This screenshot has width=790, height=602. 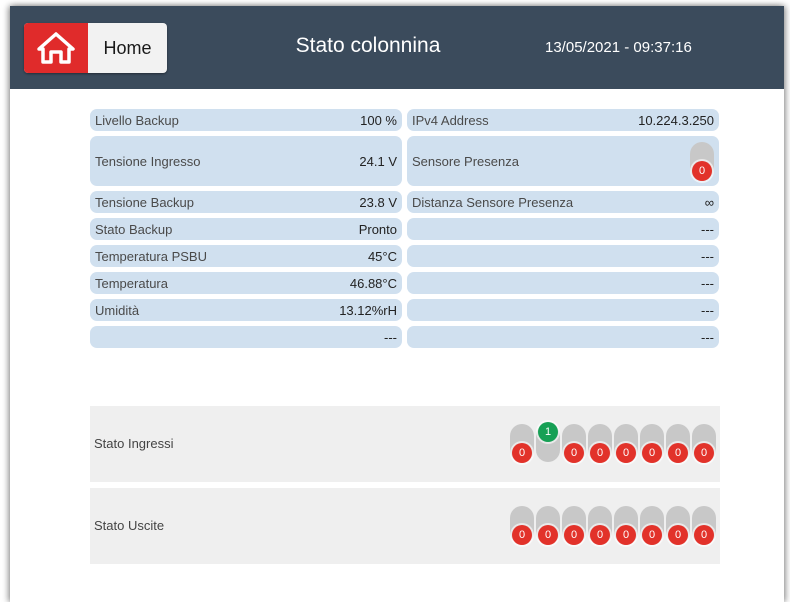 What do you see at coordinates (405, 310) in the screenshot?
I see `status-row: Umidità 13.12%rH ---` at bounding box center [405, 310].